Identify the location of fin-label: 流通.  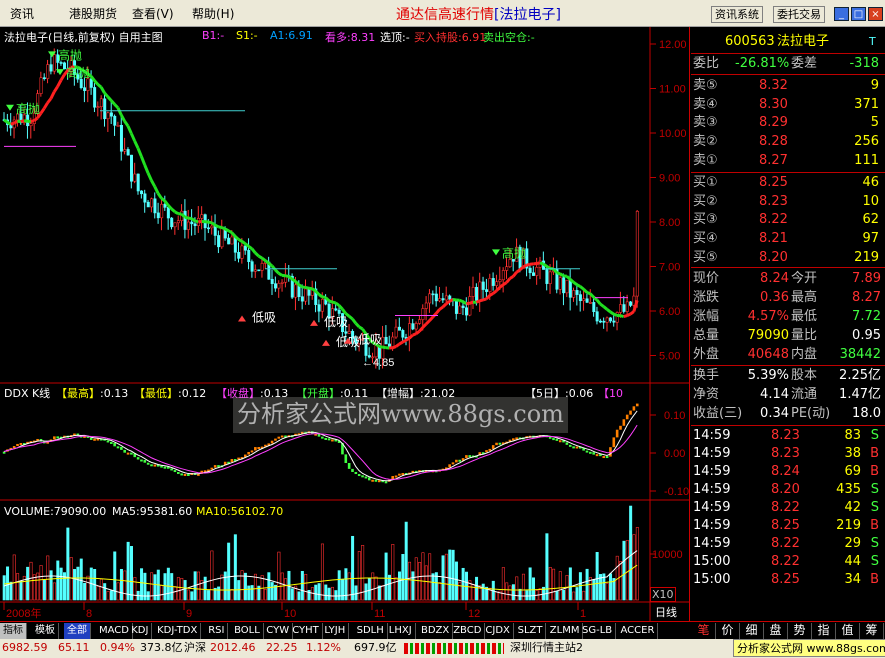
(804, 394).